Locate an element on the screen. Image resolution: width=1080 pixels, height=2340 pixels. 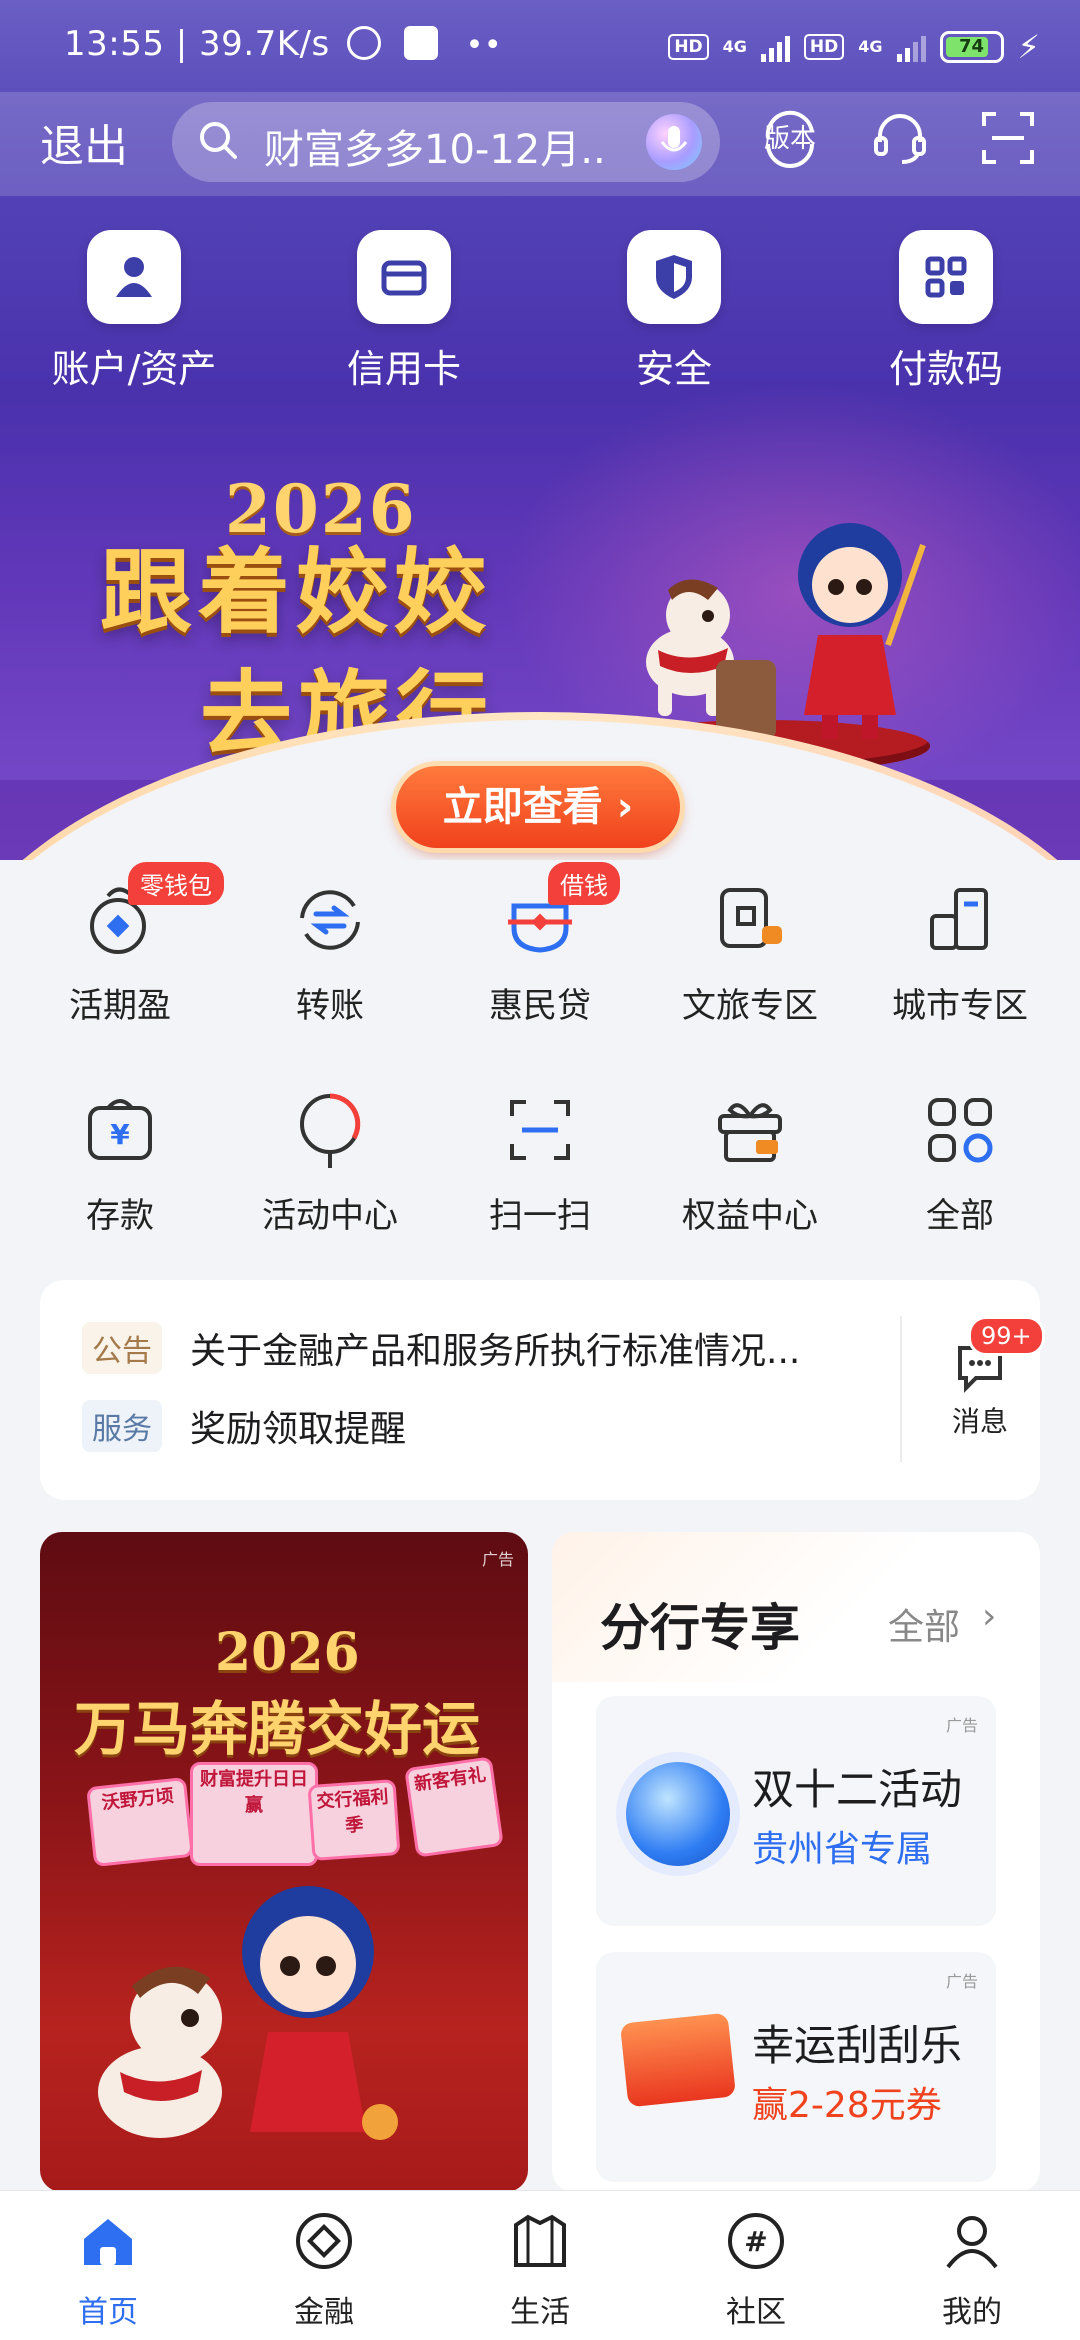
branch-all-link: 全部 is located at coordinates (924, 1624).